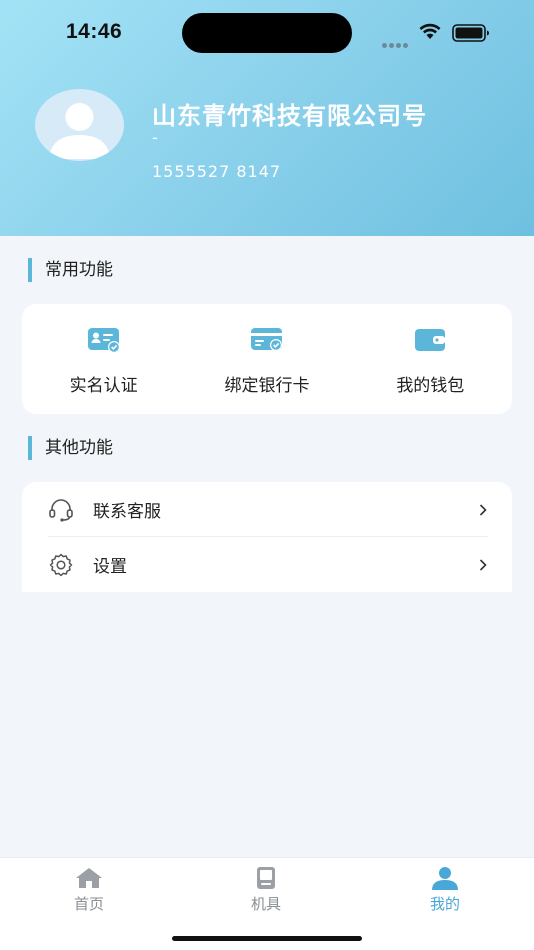 The height and width of the screenshot is (950, 534). I want to click on row-settings: 设置, so click(267, 564).